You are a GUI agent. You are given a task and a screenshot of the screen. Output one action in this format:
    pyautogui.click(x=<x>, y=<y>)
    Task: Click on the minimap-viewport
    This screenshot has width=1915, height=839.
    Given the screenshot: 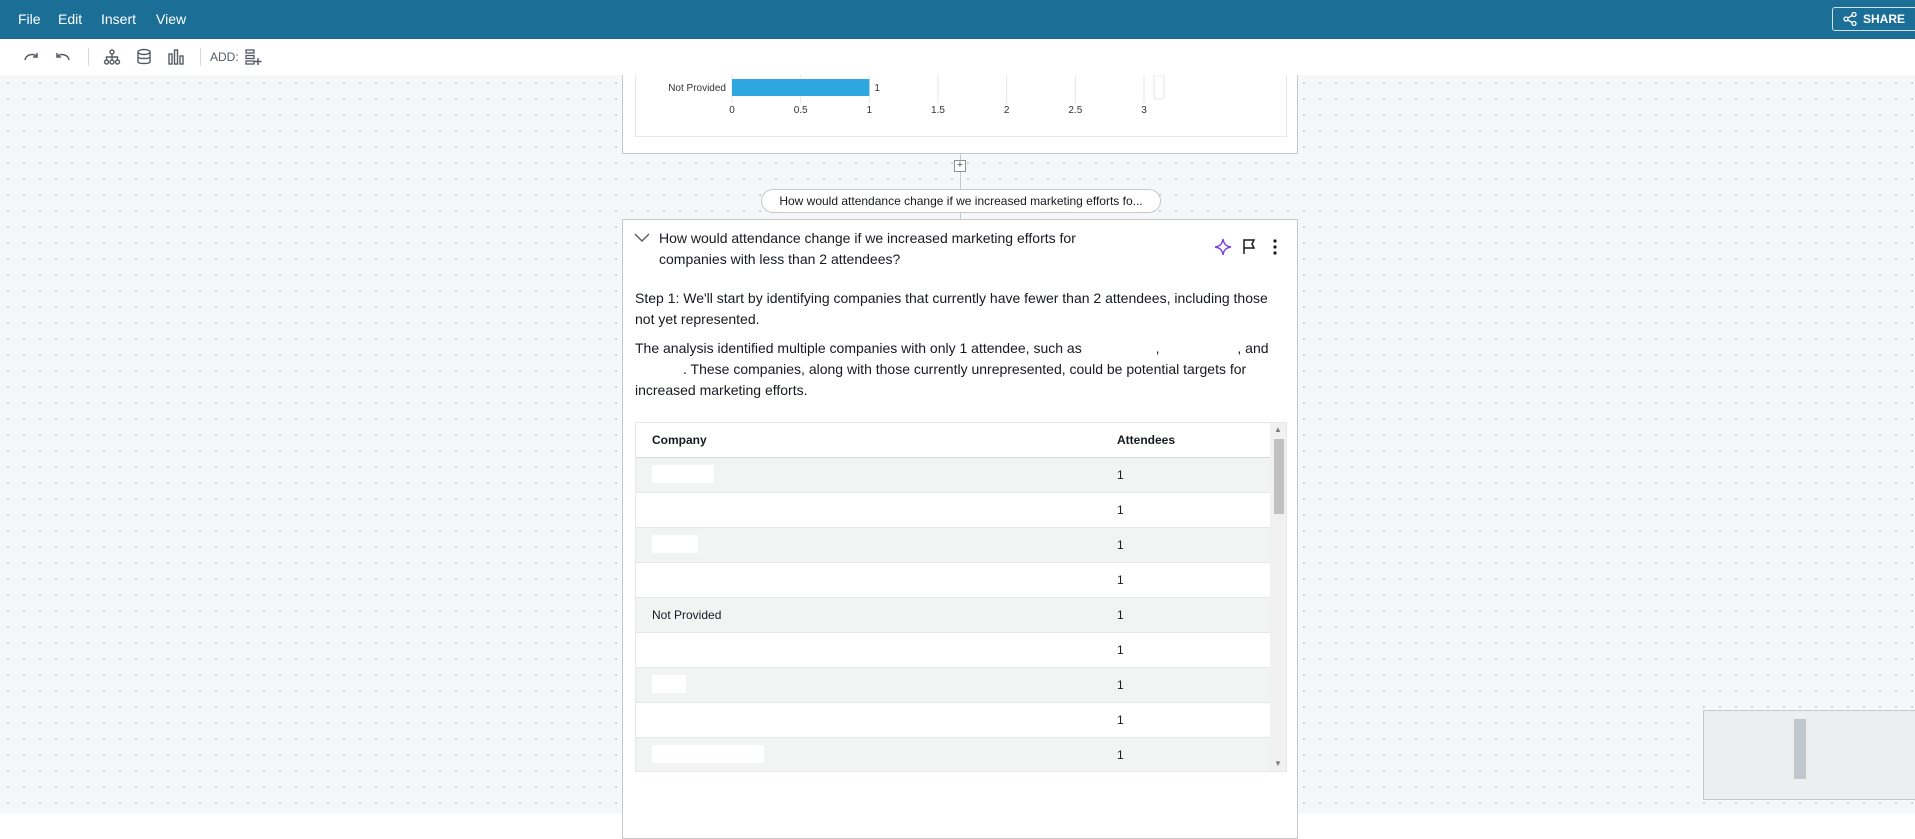 What is the action you would take?
    pyautogui.click(x=1800, y=749)
    